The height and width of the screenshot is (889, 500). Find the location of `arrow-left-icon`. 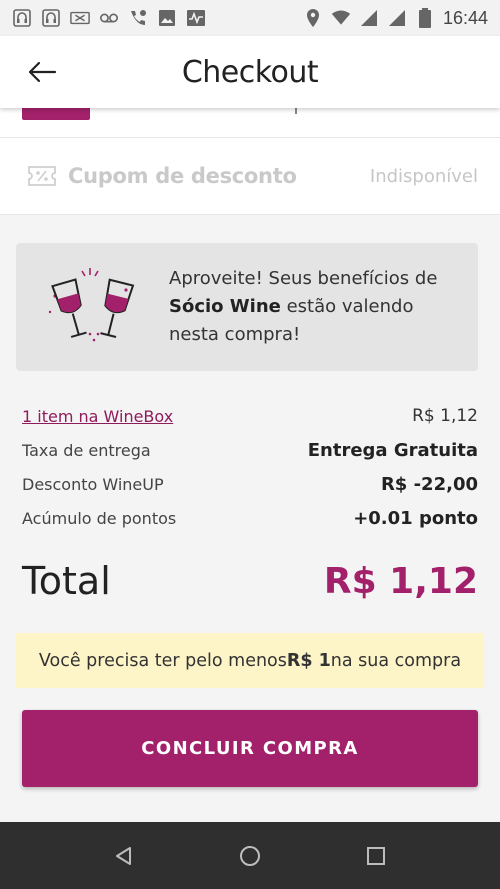

arrow-left-icon is located at coordinates (42, 72).